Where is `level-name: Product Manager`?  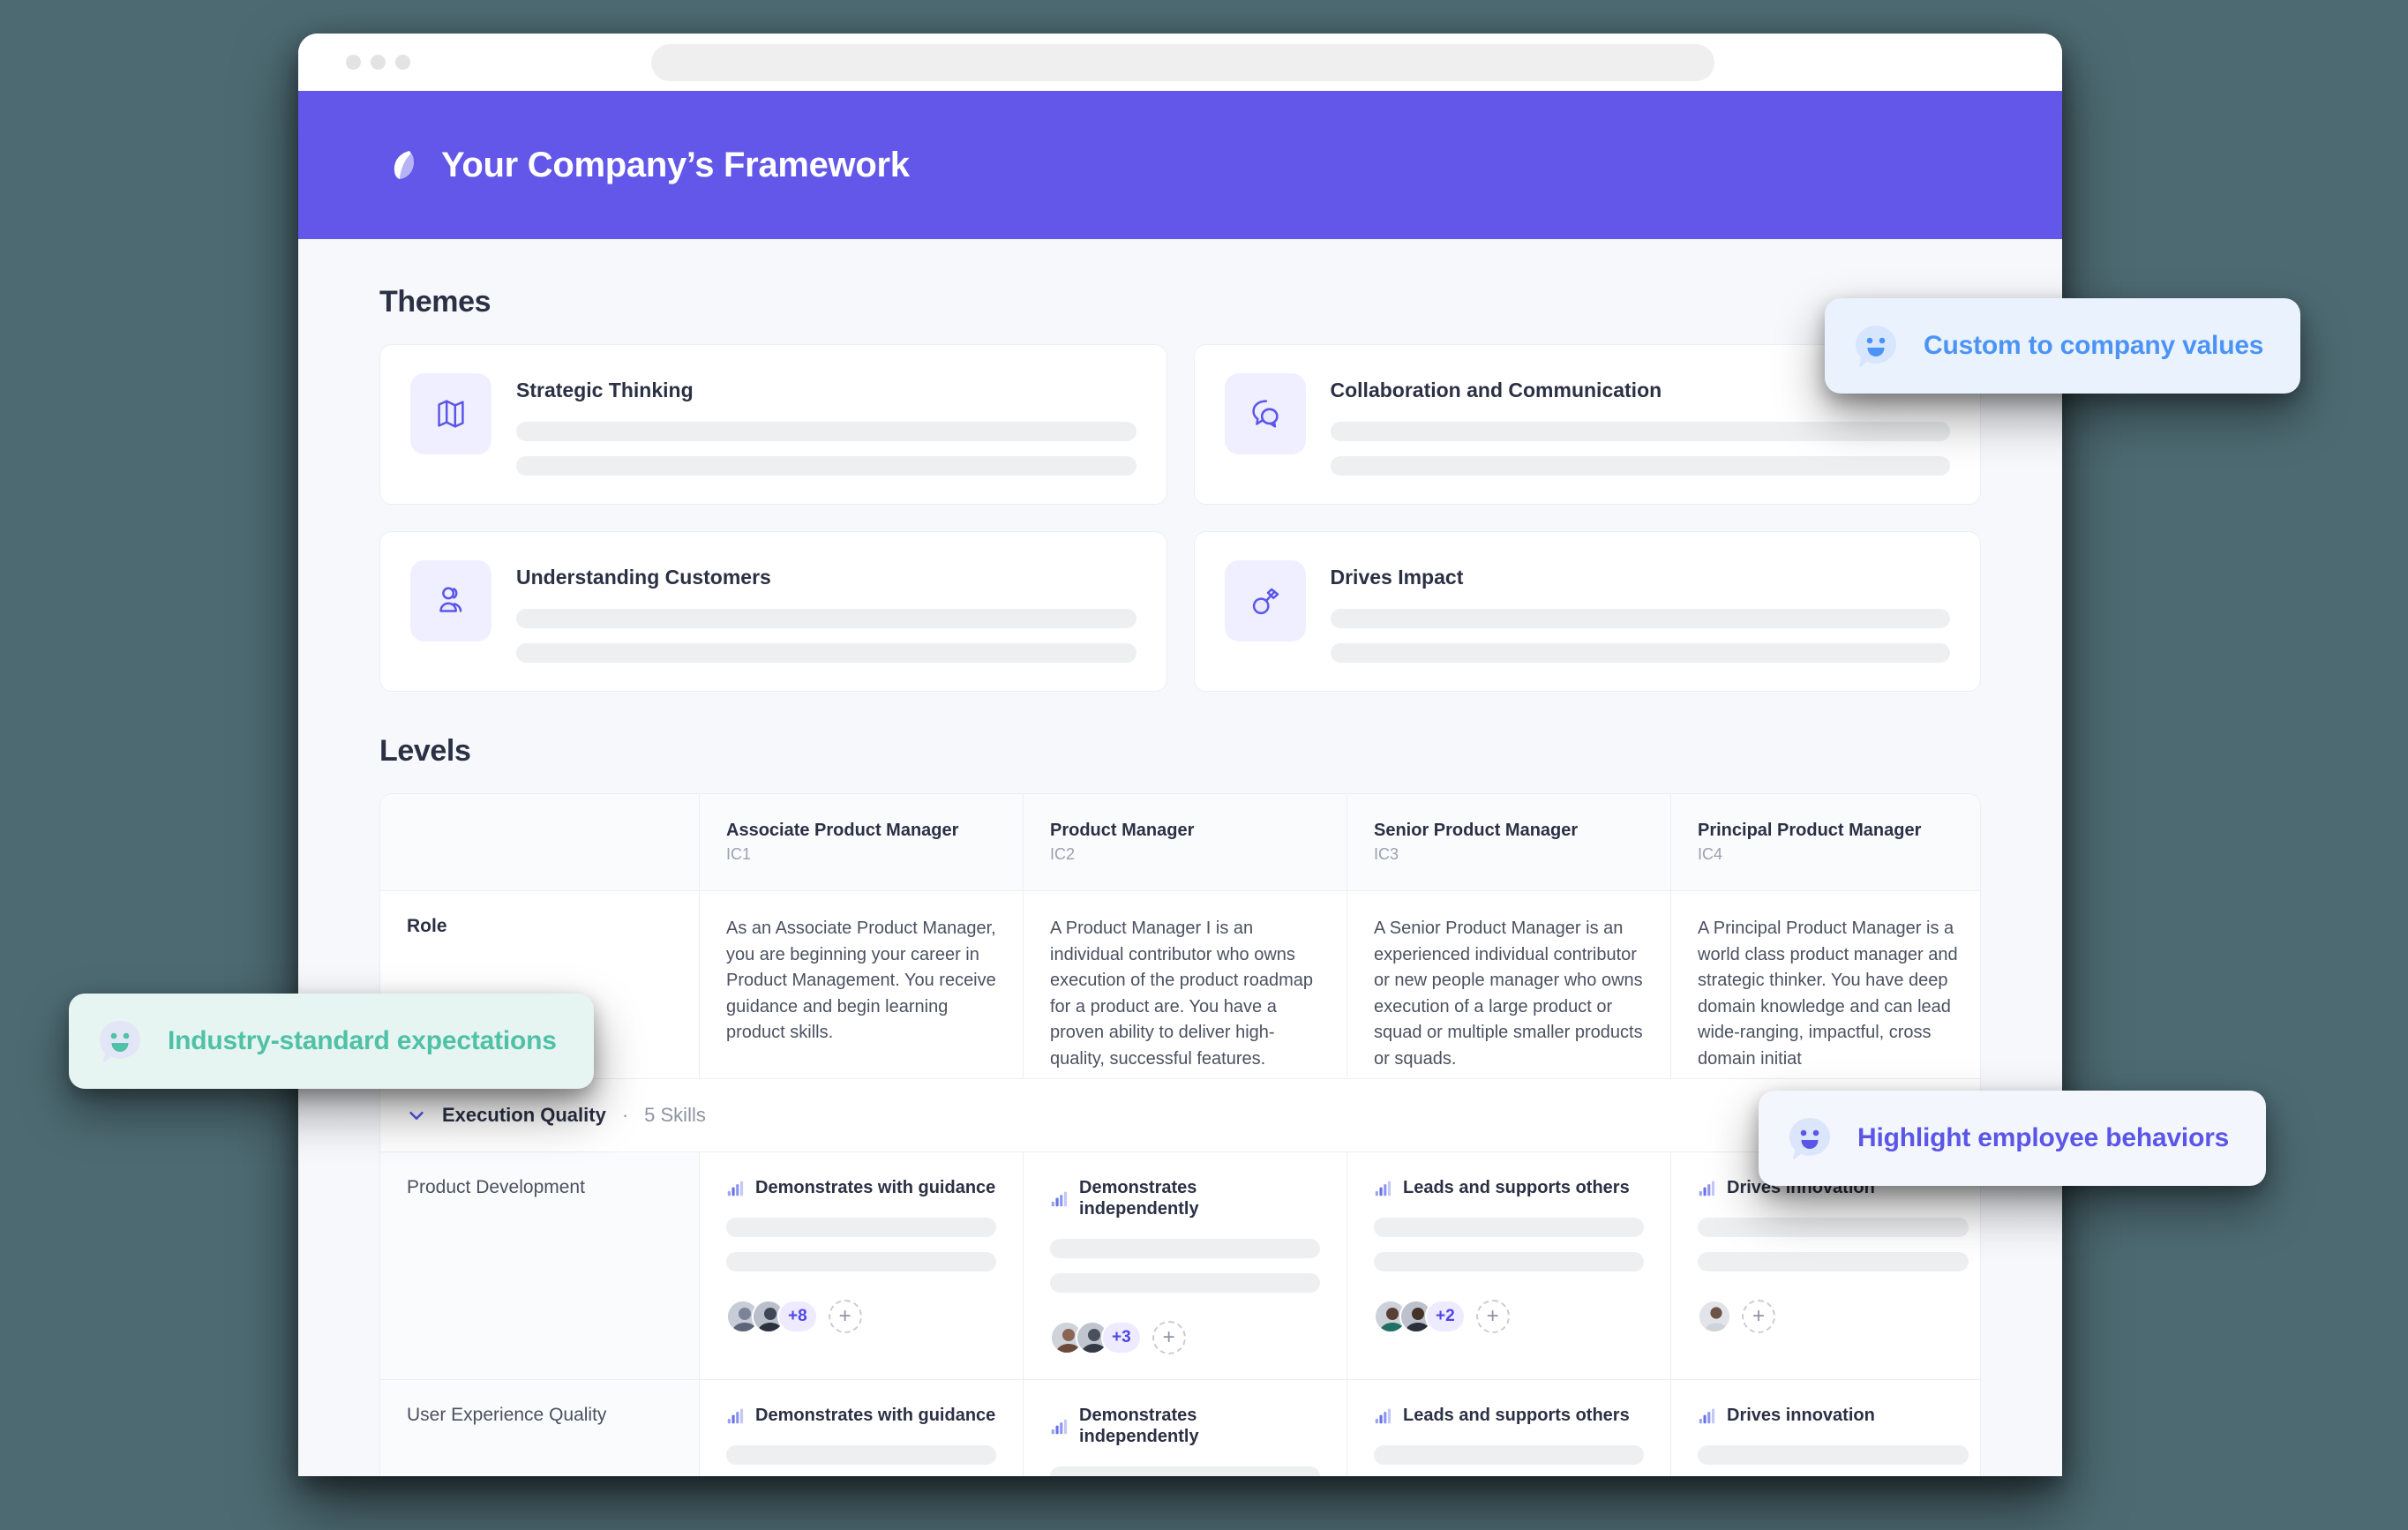
level-name: Product Manager is located at coordinates (1123, 830).